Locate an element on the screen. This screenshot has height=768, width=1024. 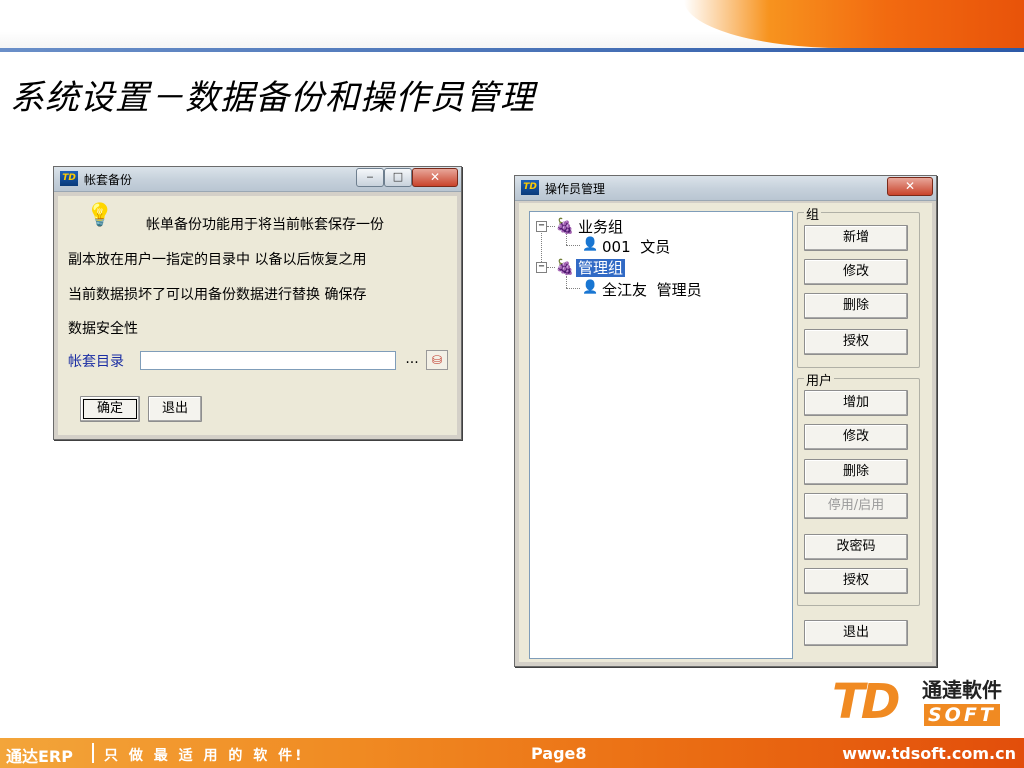
user-authorize-button: 授权 is located at coordinates (856, 581).